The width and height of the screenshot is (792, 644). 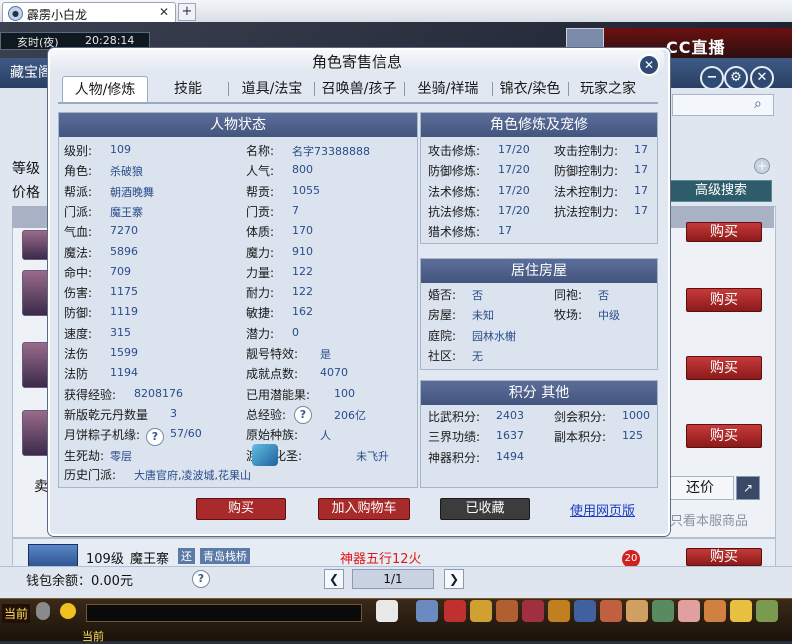 What do you see at coordinates (302, 312) in the screenshot?
I see `status-right-value: 162` at bounding box center [302, 312].